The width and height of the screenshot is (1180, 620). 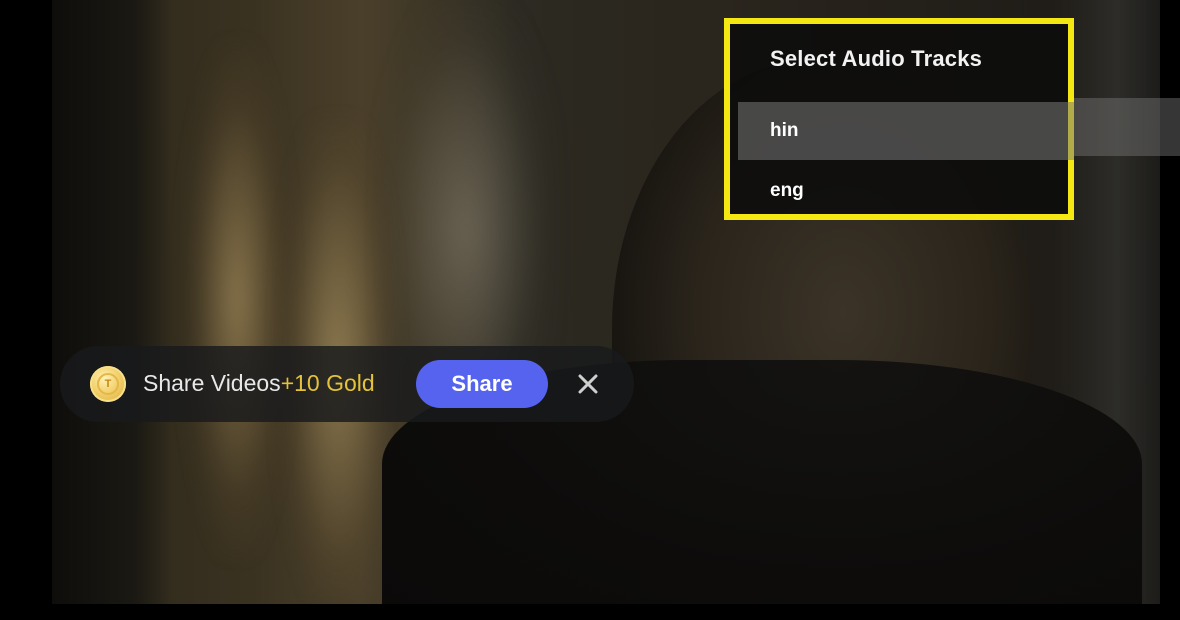 I want to click on gold-coin-icon: T, so click(x=108, y=384).